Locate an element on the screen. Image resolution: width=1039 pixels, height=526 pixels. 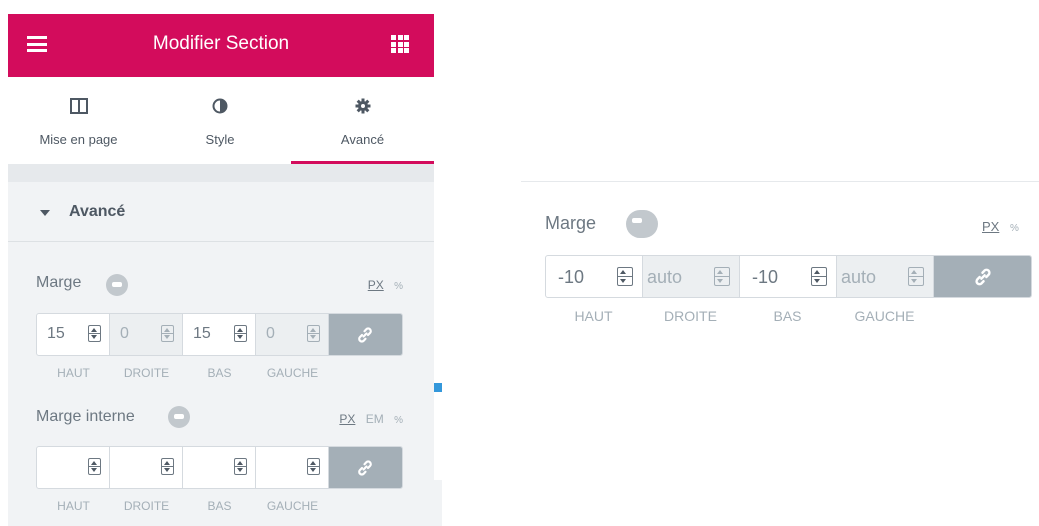
zoom-margin-top-input: -10 is located at coordinates (594, 276).